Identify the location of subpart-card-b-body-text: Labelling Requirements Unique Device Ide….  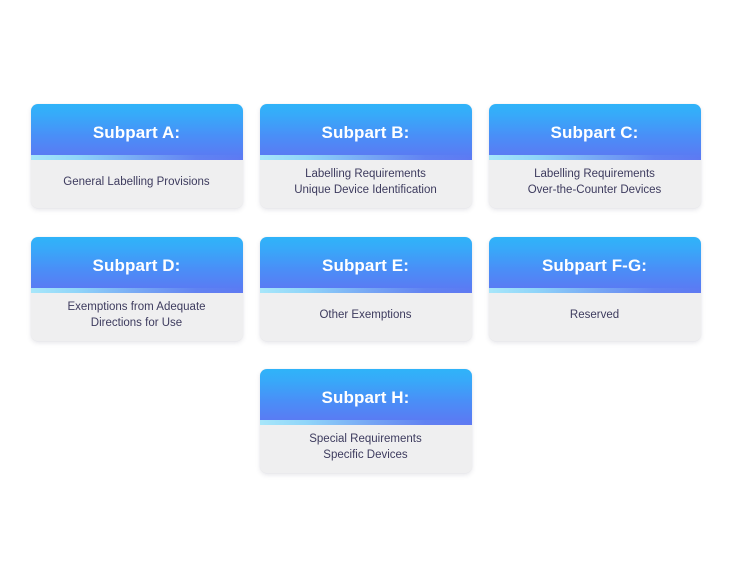
(365, 182).